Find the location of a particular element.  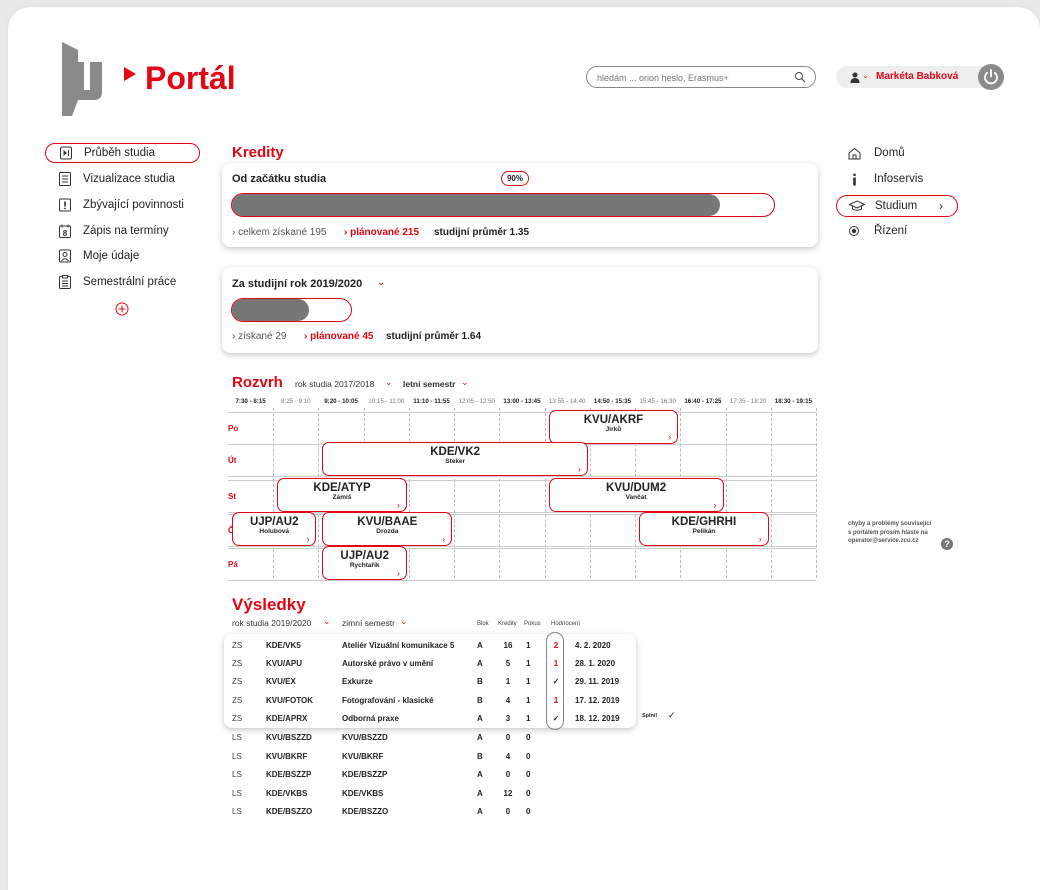

nav-item-studium: Studium › is located at coordinates (897, 206).